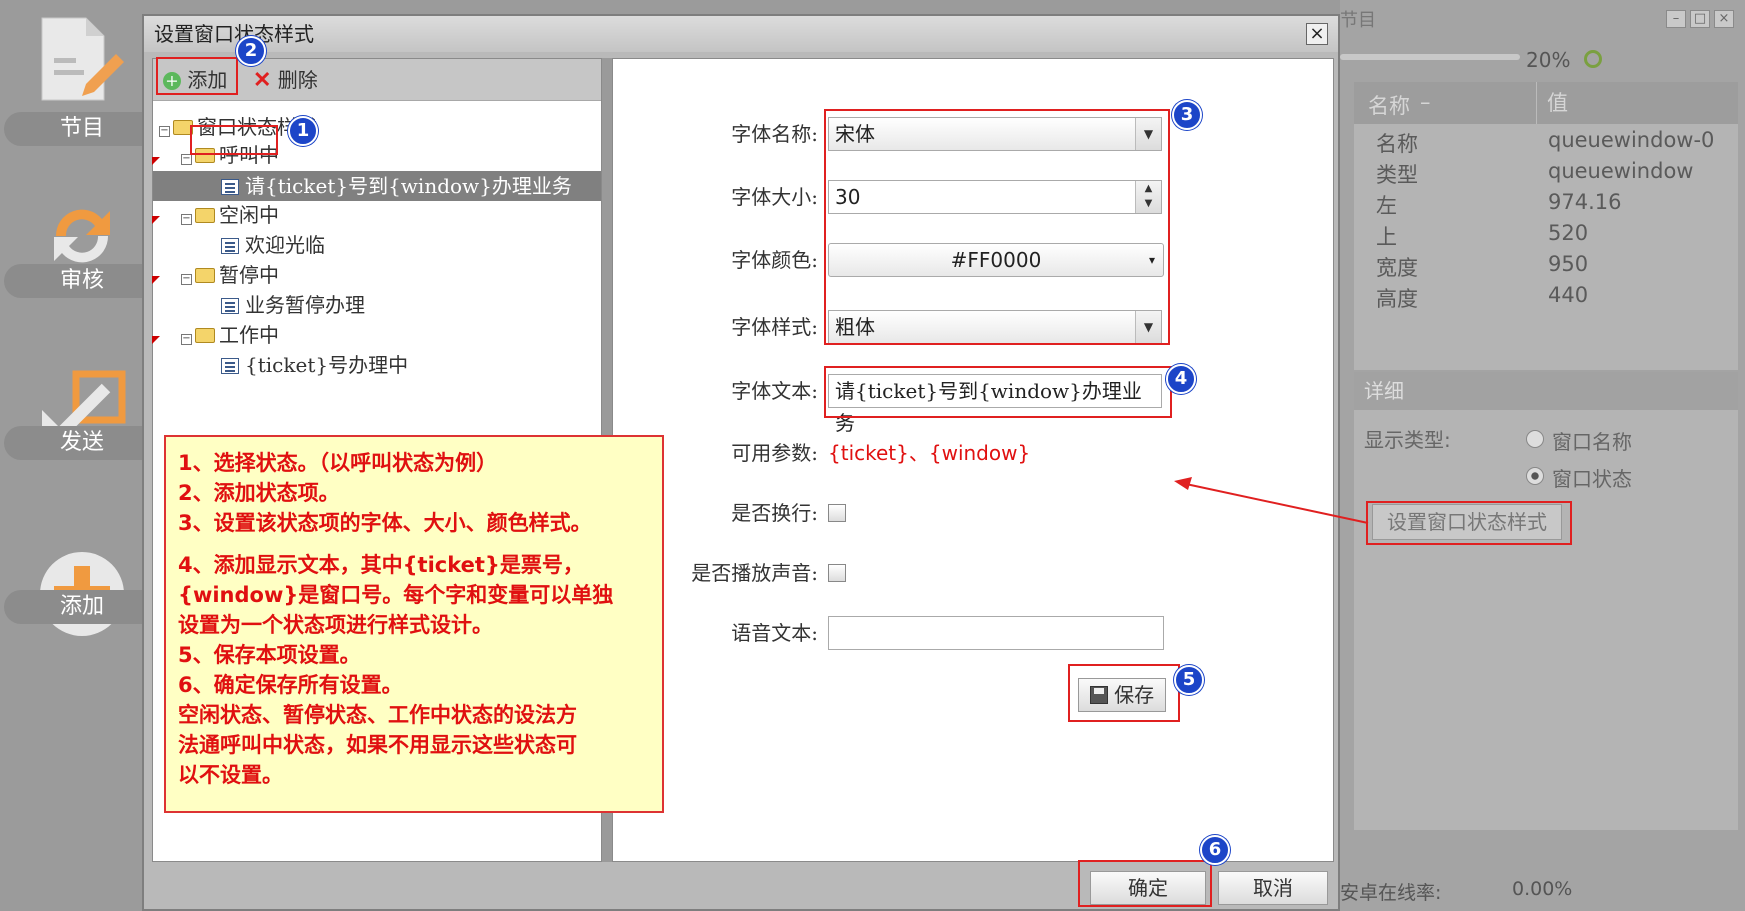 The image size is (1745, 911). Describe the element at coordinates (1187, 115) in the screenshot. I see `step-badge-3: 3` at that location.